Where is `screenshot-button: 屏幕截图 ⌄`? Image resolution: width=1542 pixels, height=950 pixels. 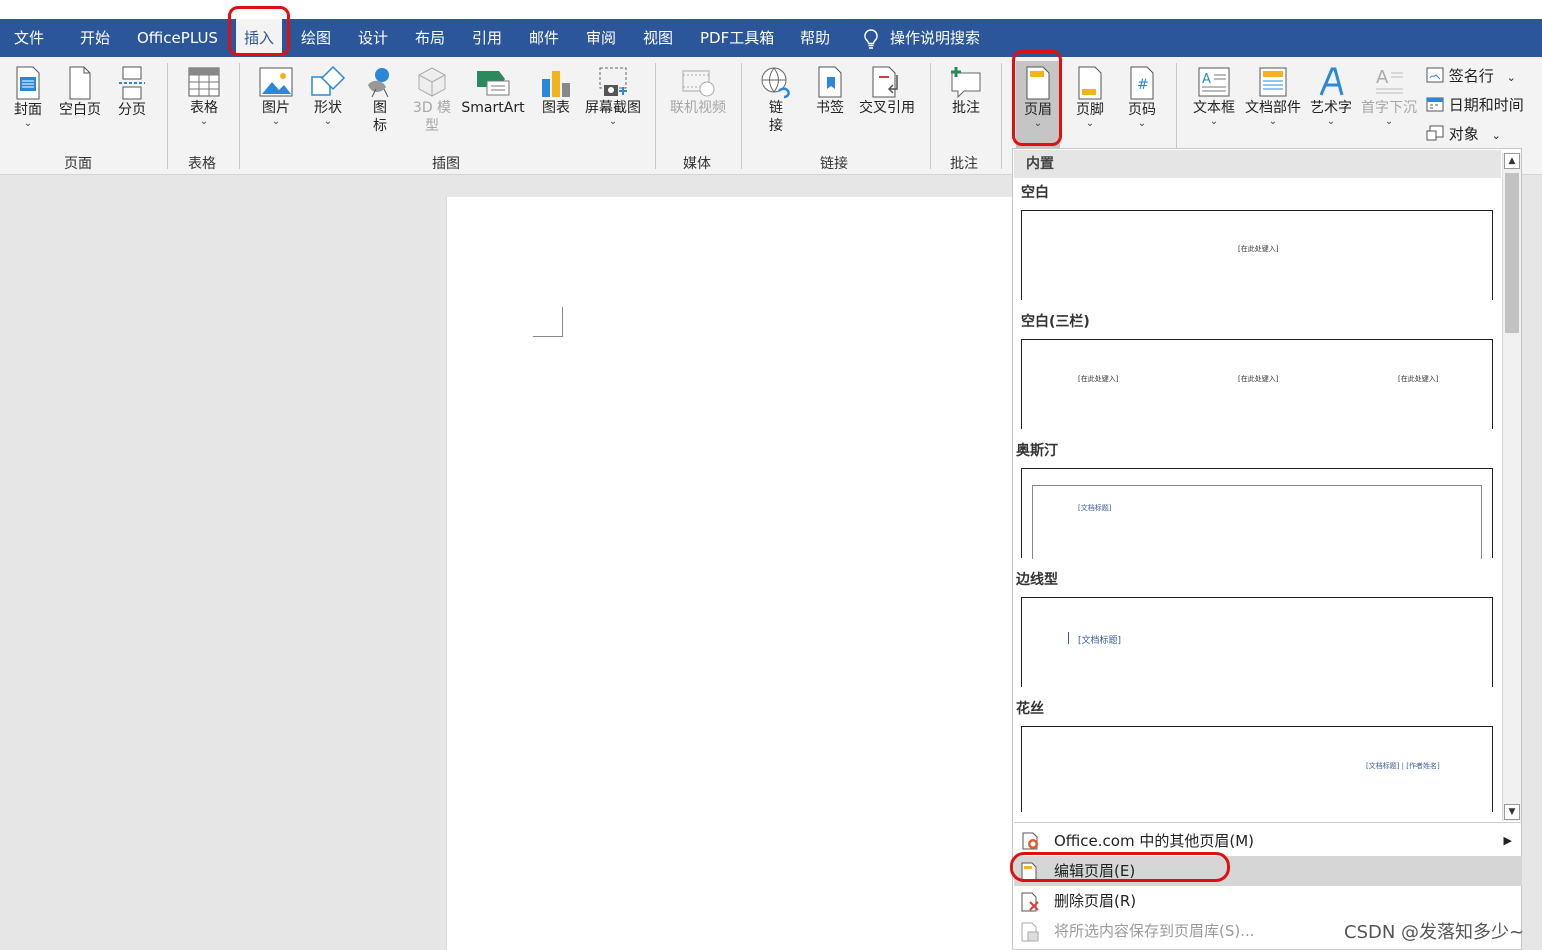 screenshot-button: 屏幕截图 ⌄ is located at coordinates (613, 96).